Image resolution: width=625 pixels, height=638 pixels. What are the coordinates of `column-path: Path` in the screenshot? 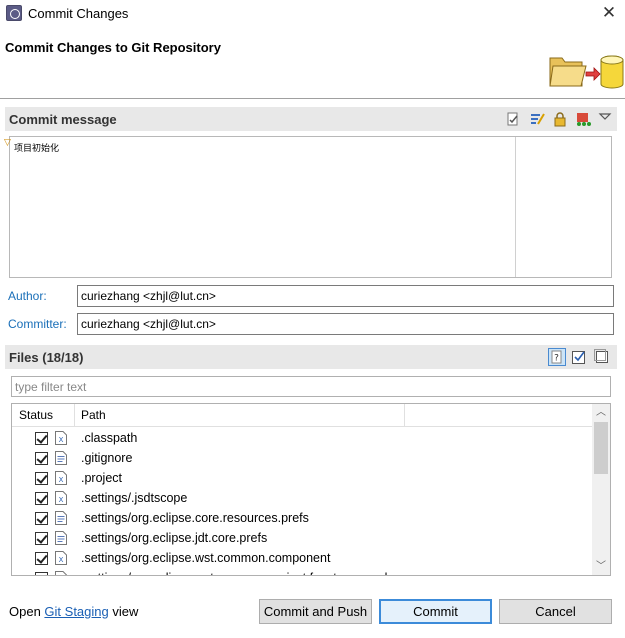 It's located at (93, 415).